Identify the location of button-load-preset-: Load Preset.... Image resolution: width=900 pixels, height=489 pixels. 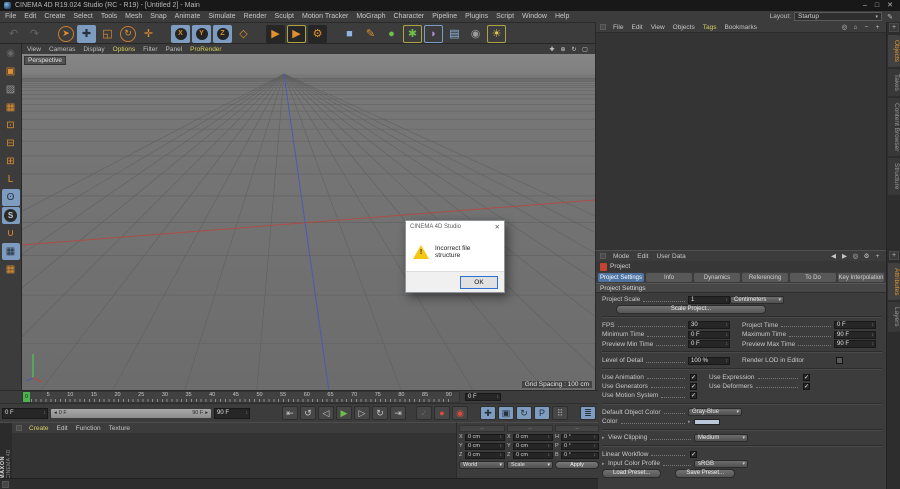
(632, 473).